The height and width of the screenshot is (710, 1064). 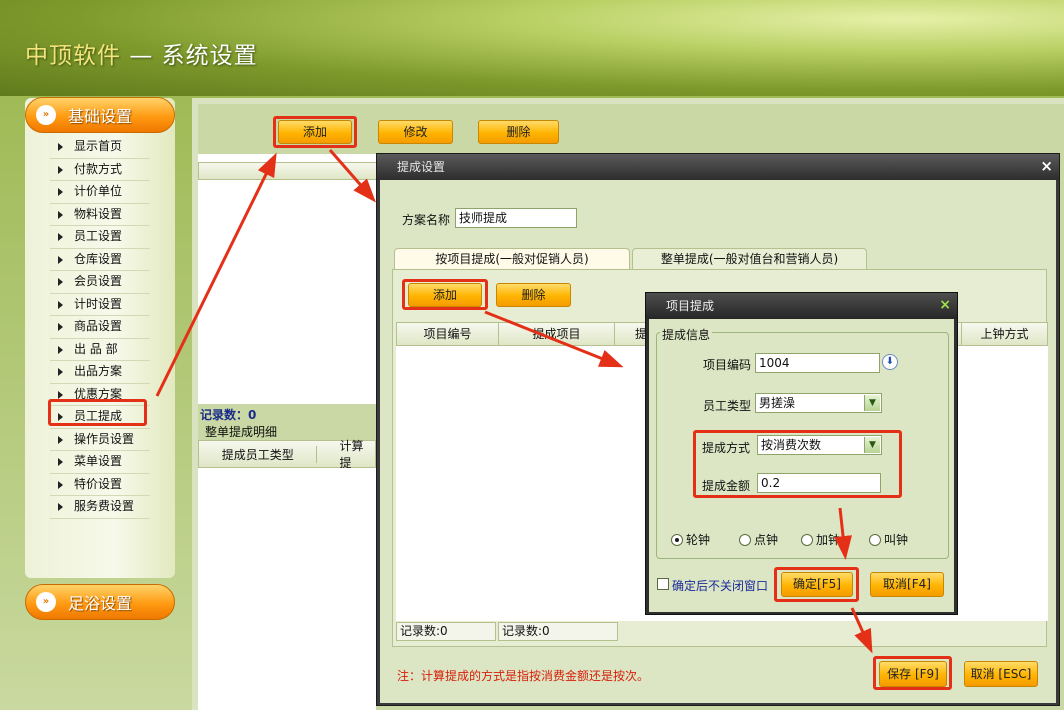 What do you see at coordinates (100, 485) in the screenshot?
I see `sidebar-item: 特价设置` at bounding box center [100, 485].